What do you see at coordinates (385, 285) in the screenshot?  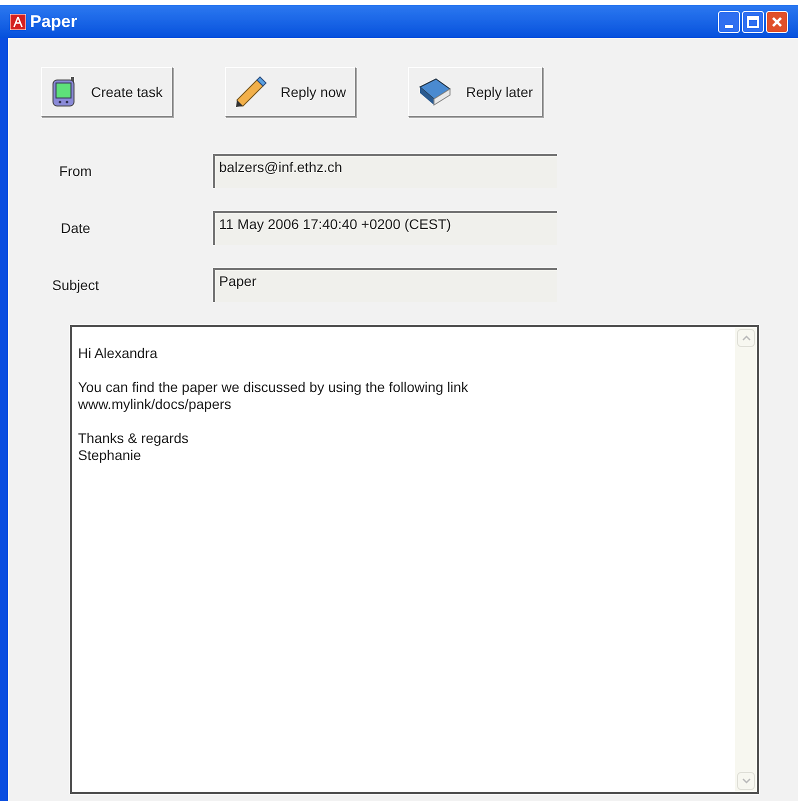 I see `input-field: Paper` at bounding box center [385, 285].